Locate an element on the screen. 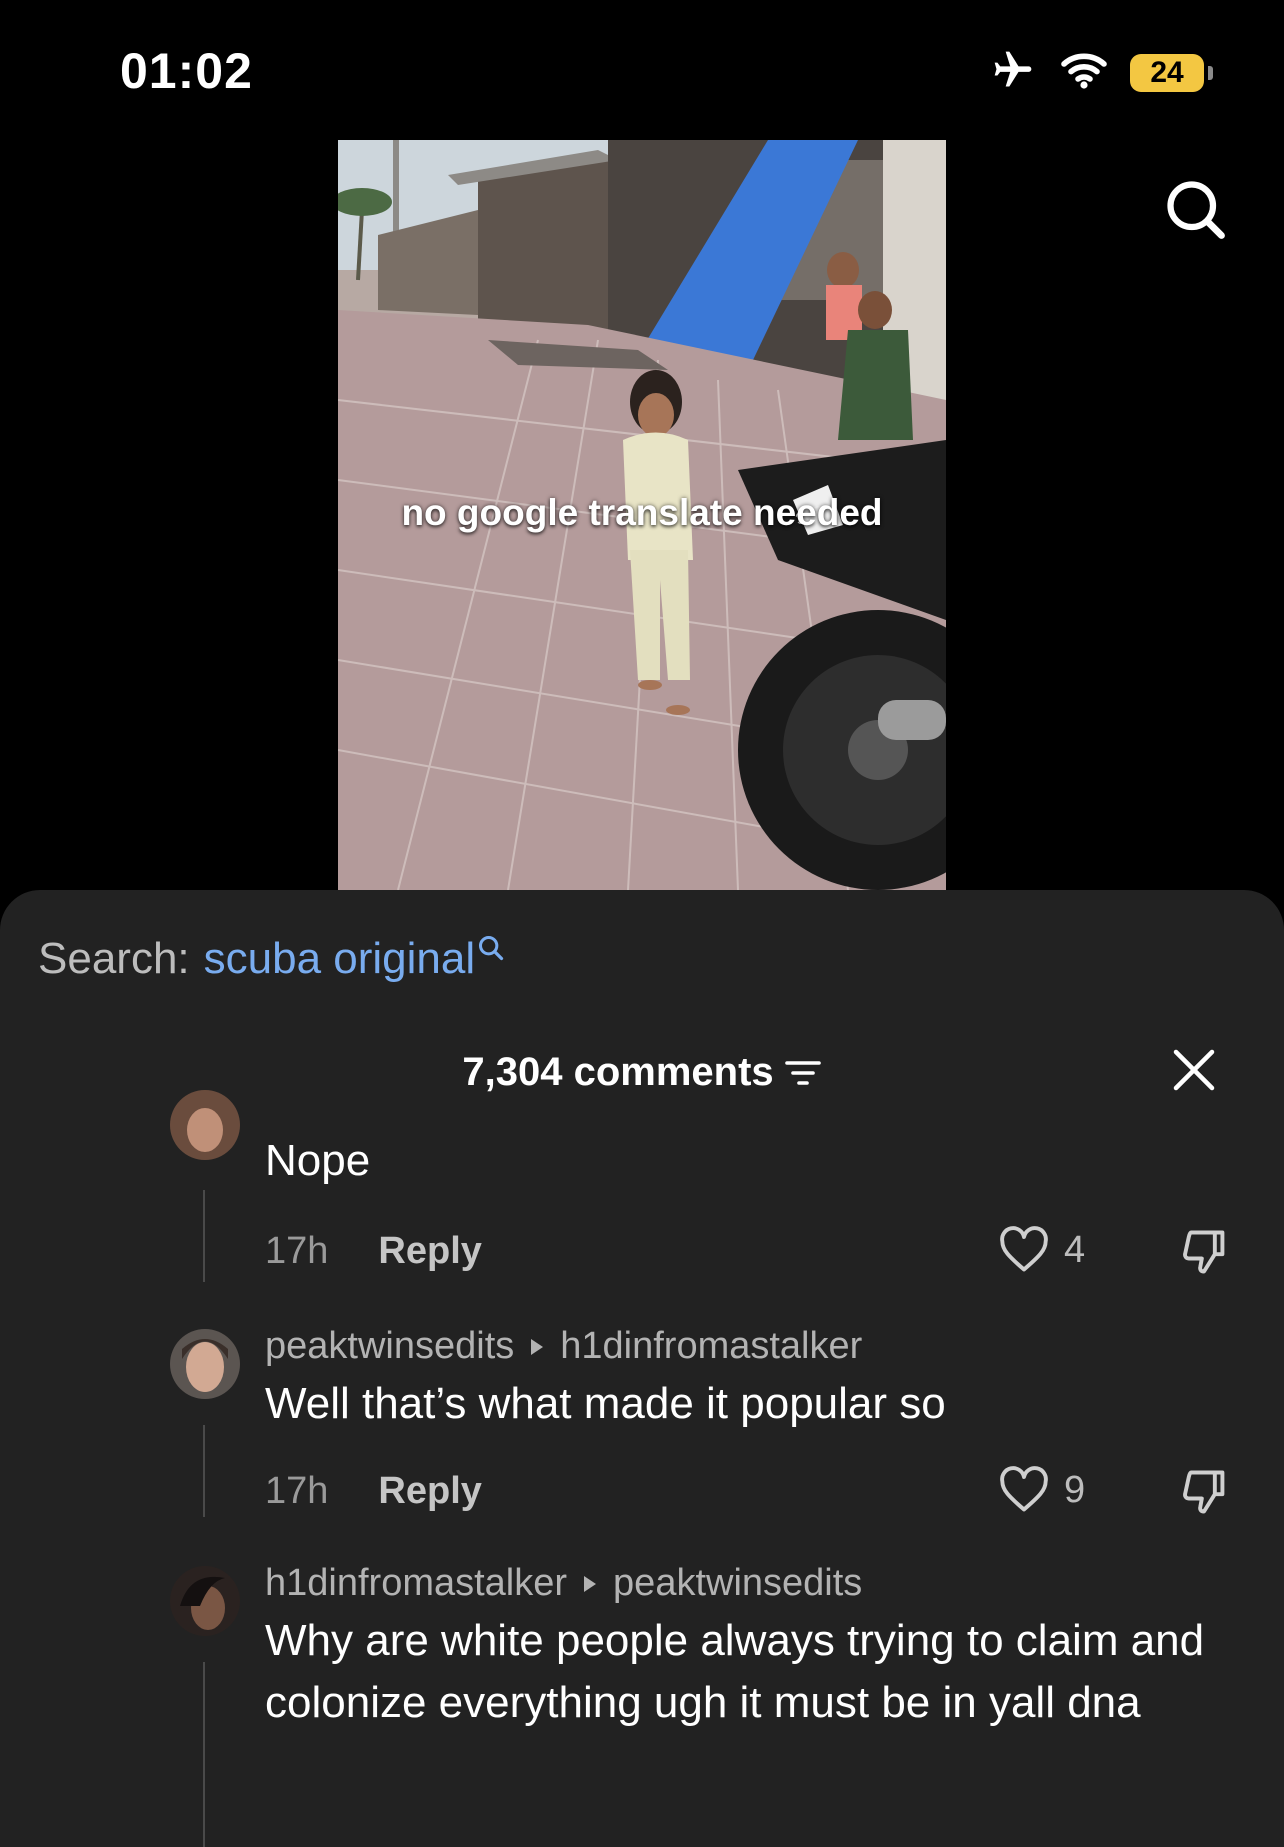 Image resolution: width=1284 pixels, height=1847 pixels. battery-level: 24 is located at coordinates (1167, 72).